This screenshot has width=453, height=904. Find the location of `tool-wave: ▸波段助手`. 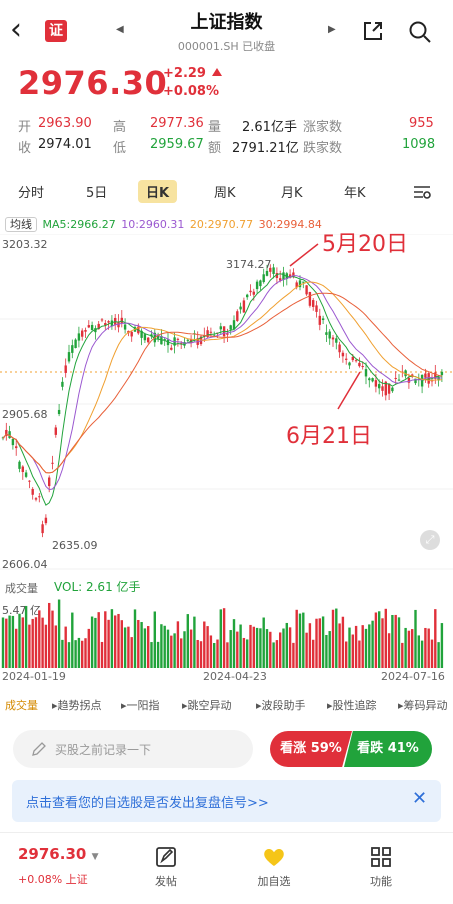

tool-wave: ▸波段助手 is located at coordinates (281, 705).